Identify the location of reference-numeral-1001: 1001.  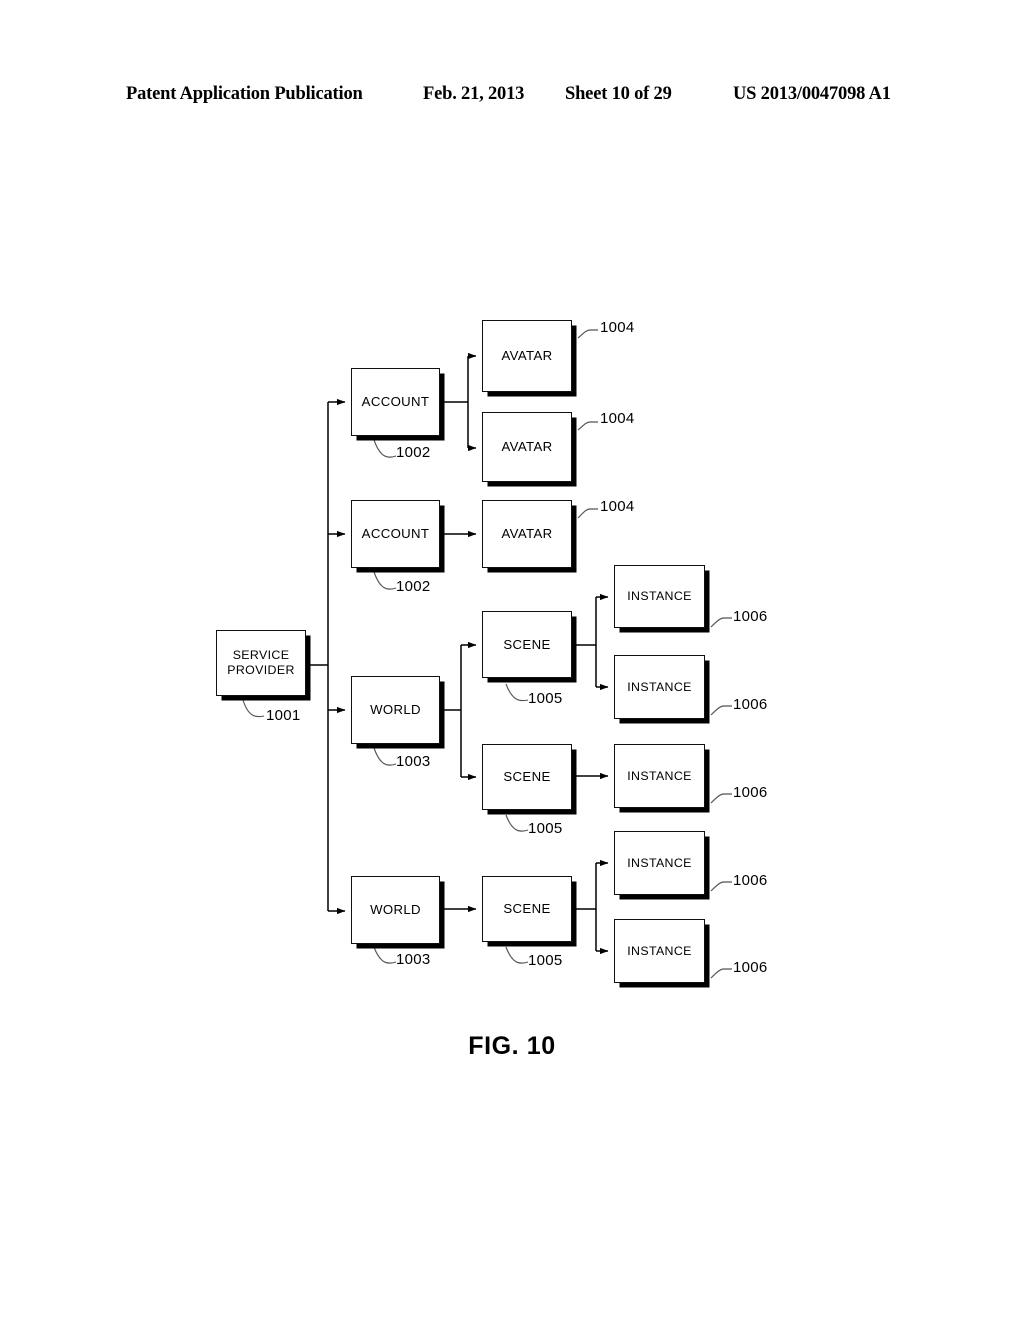
(283, 715).